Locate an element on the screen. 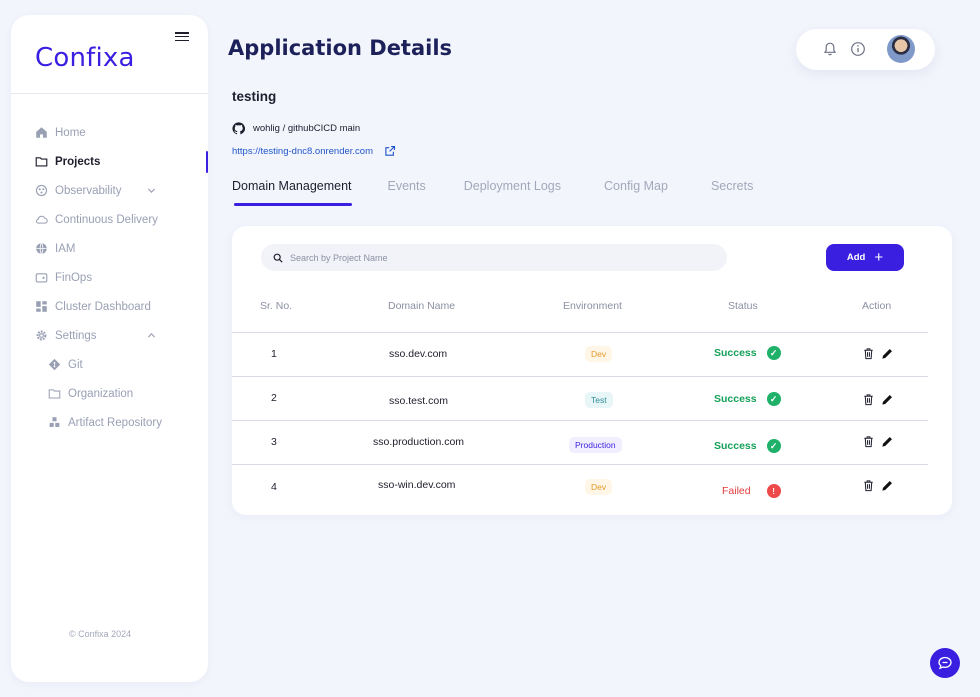 The width and height of the screenshot is (980, 697). cell-domain-name: sso.test.com is located at coordinates (418, 401).